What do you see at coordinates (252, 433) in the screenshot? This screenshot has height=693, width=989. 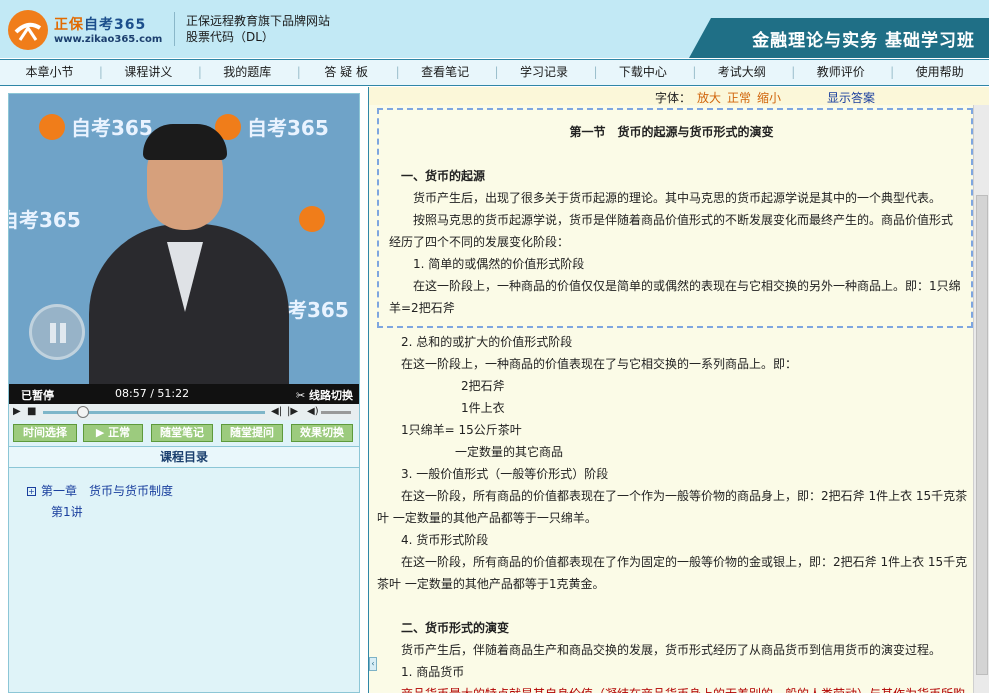 I see `ask-question-button: 随堂提问` at bounding box center [252, 433].